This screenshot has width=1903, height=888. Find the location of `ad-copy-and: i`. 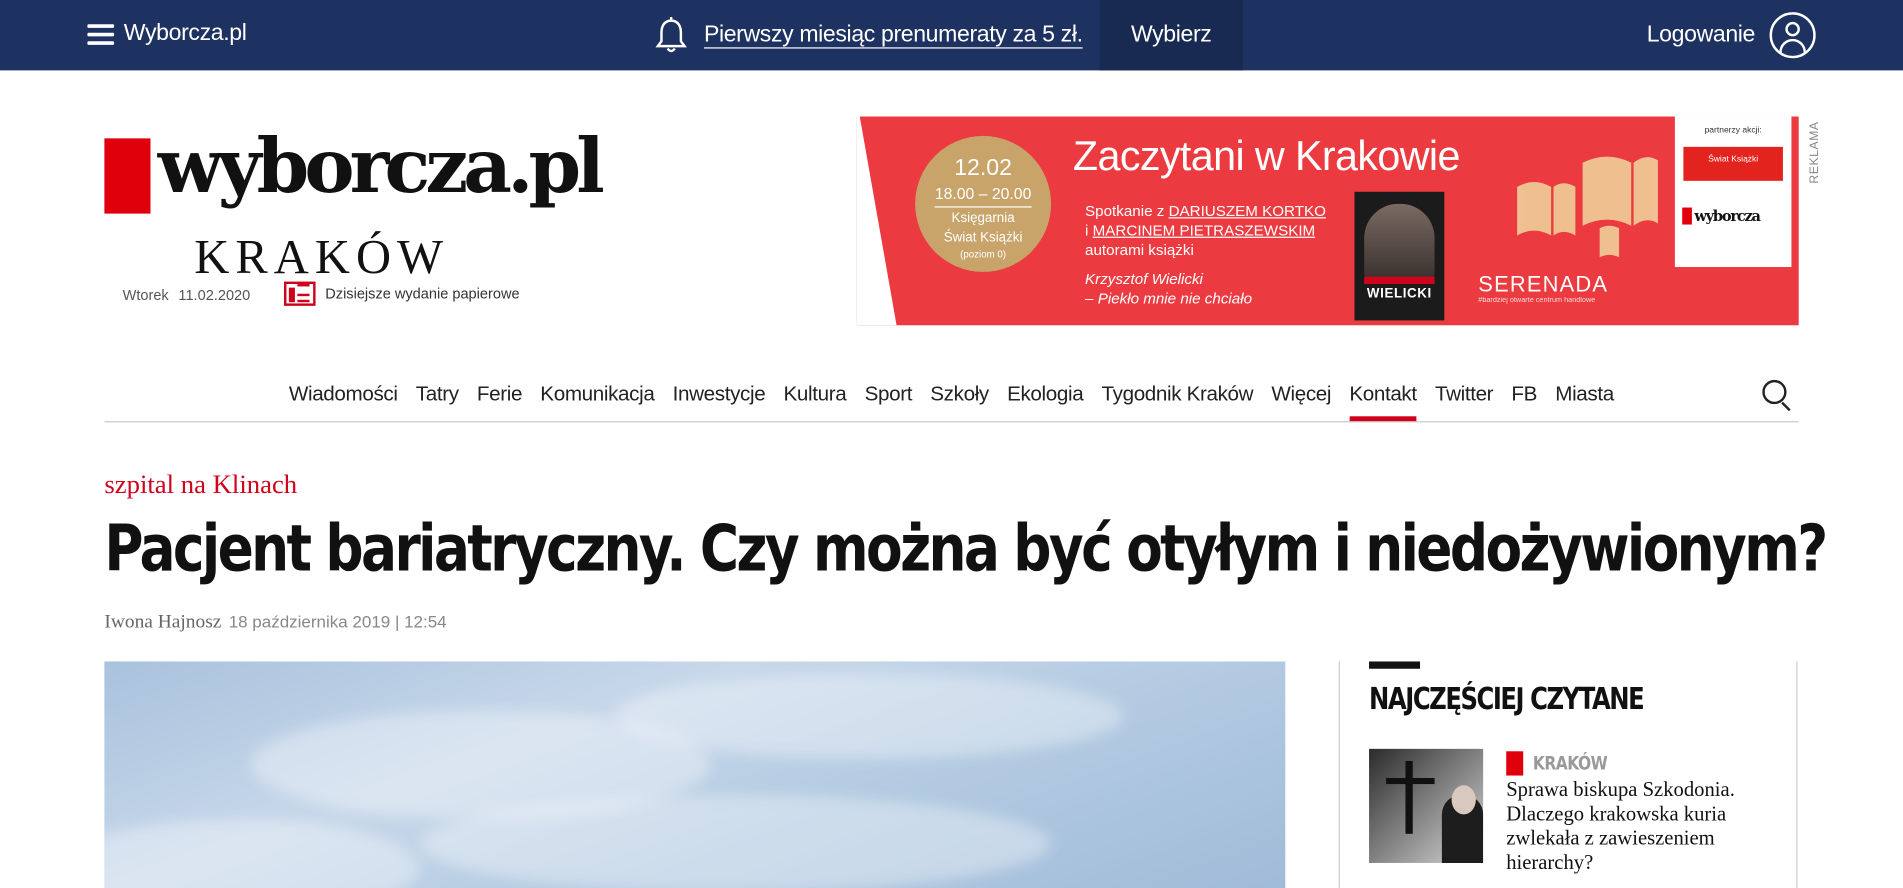

ad-copy-and: i is located at coordinates (1087, 231).